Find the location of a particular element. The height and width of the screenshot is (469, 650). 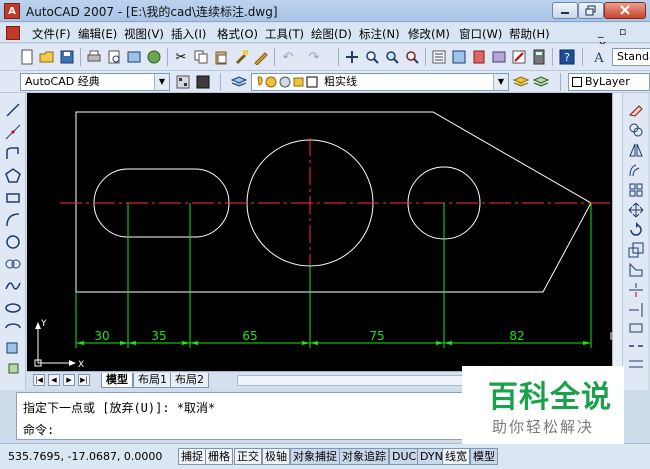

rotate-icon is located at coordinates (636, 230).